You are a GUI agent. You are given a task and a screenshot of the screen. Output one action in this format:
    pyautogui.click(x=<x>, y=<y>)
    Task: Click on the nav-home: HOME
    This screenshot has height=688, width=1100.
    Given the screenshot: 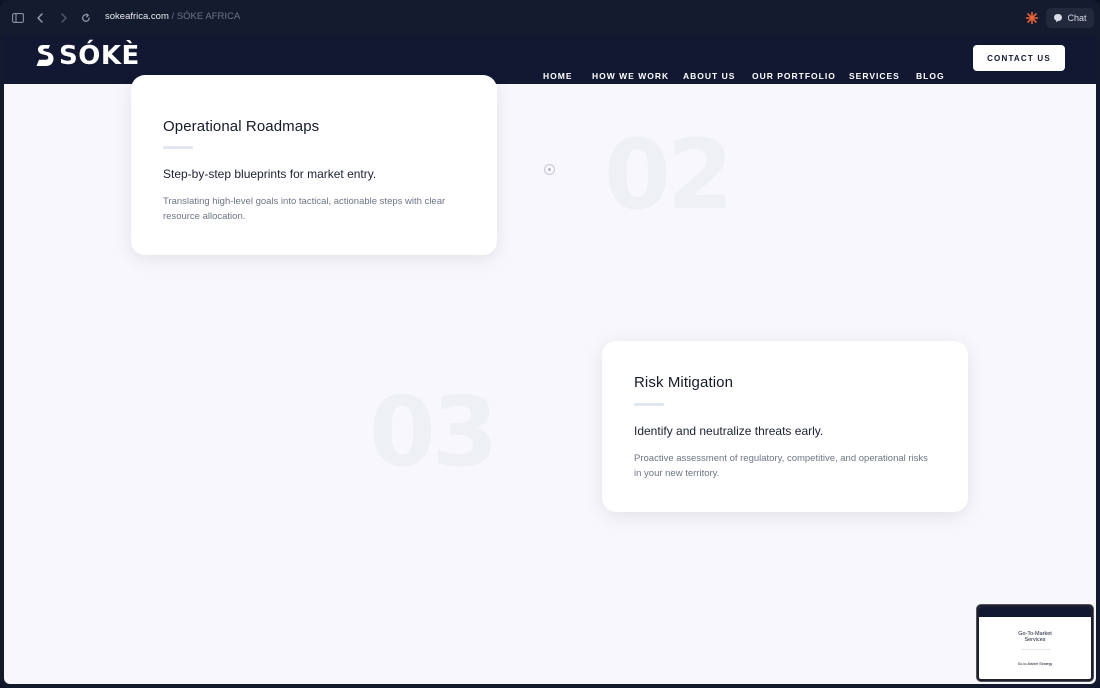 What is the action you would take?
    pyautogui.click(x=558, y=76)
    